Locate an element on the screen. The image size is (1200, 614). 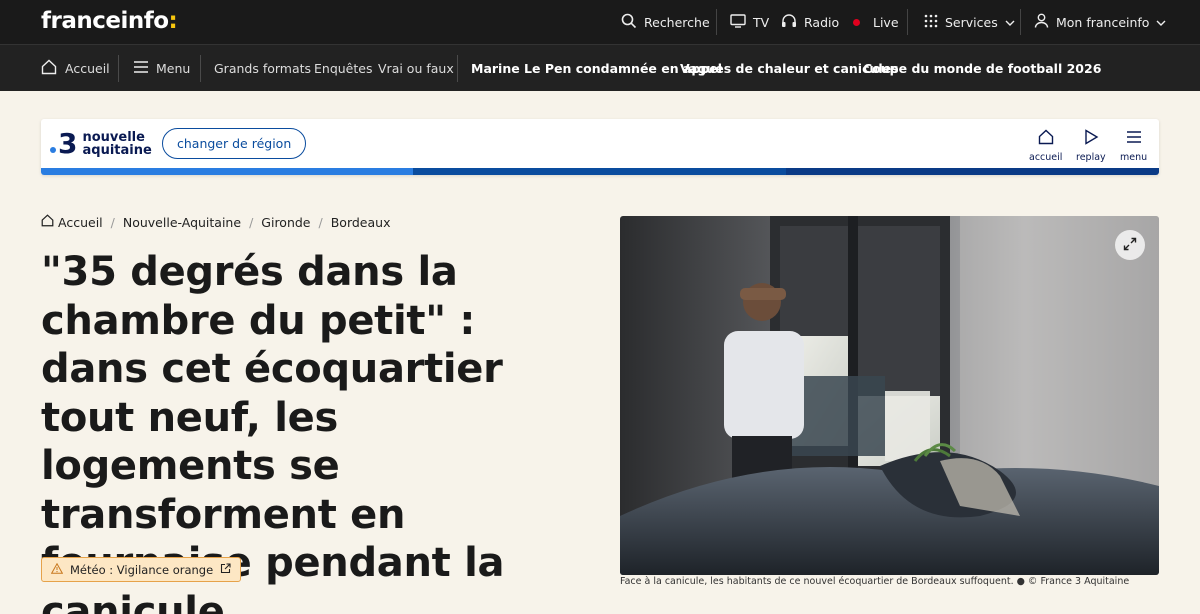
breadcrumb-item-bordeaux: Bordeaux is located at coordinates (361, 222).